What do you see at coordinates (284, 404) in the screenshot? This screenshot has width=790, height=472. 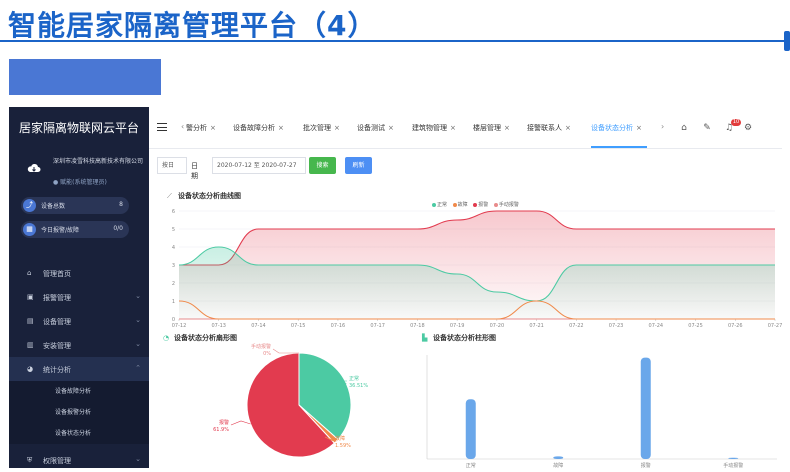 I see `pie-chart: 手动报警0% 正常36.51% 故障1.59% 报警61.9%` at bounding box center [284, 404].